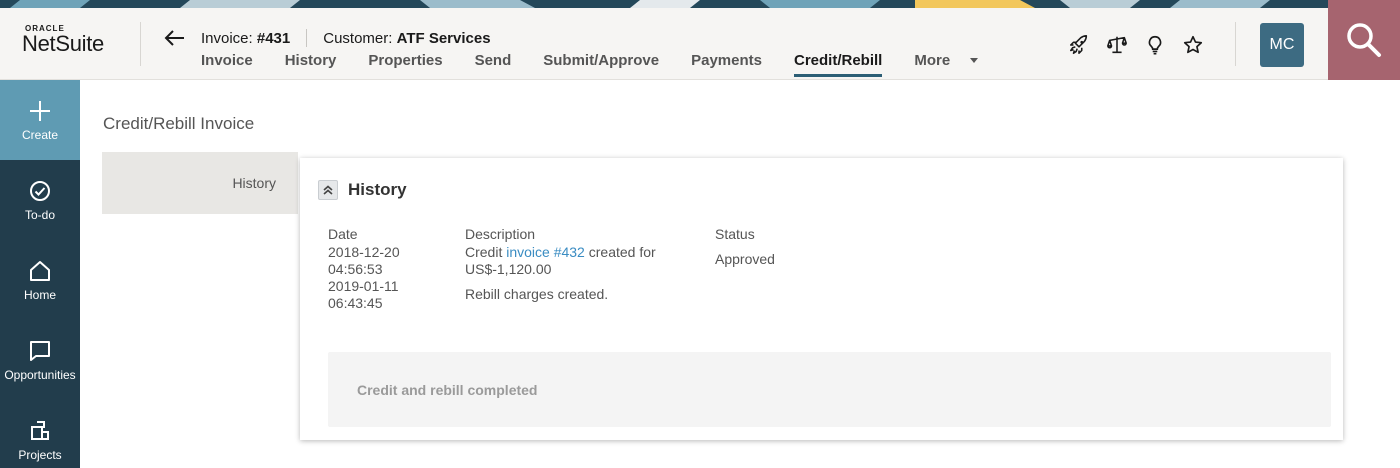  What do you see at coordinates (500, 234) in the screenshot?
I see `description-column-header: Description` at bounding box center [500, 234].